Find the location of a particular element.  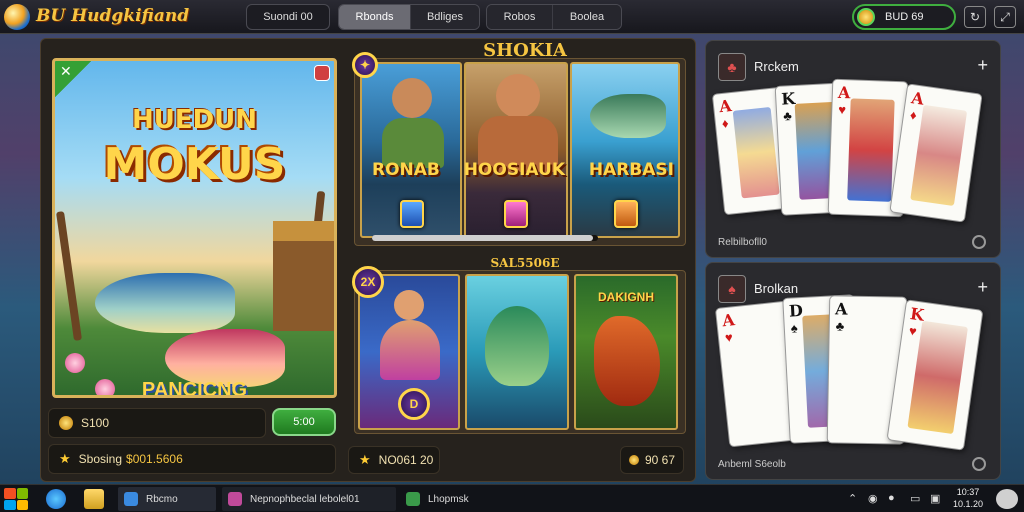

clock: 10:37 10.1.20 is located at coordinates (968, 498).